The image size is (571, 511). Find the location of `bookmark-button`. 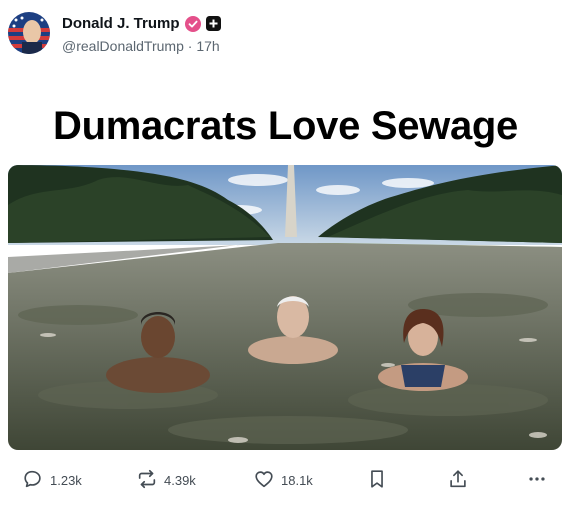

bookmark-button is located at coordinates (377, 480).